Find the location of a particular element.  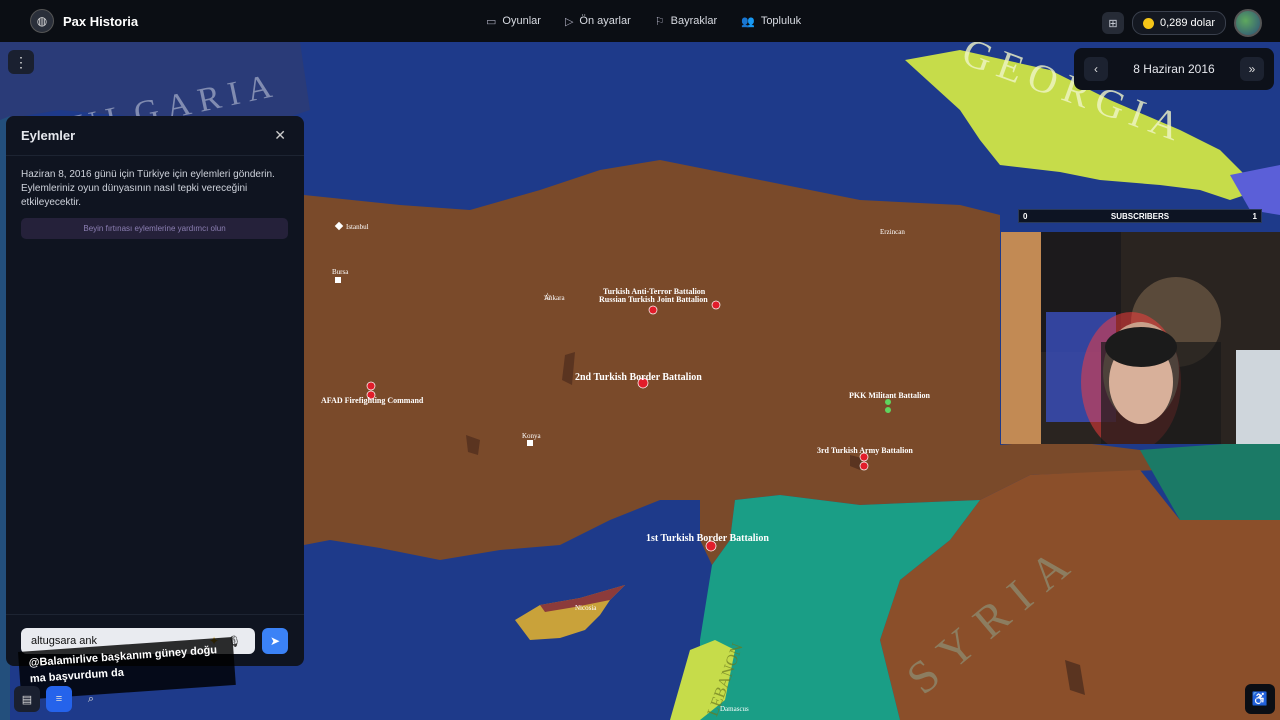

nav-label: Topluluk is located at coordinates (781, 21).